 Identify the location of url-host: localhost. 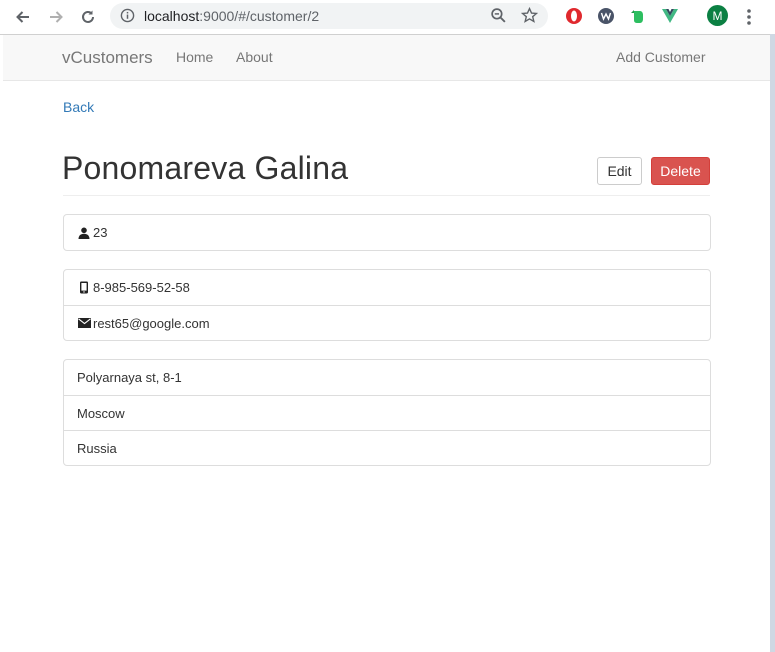
(172, 16).